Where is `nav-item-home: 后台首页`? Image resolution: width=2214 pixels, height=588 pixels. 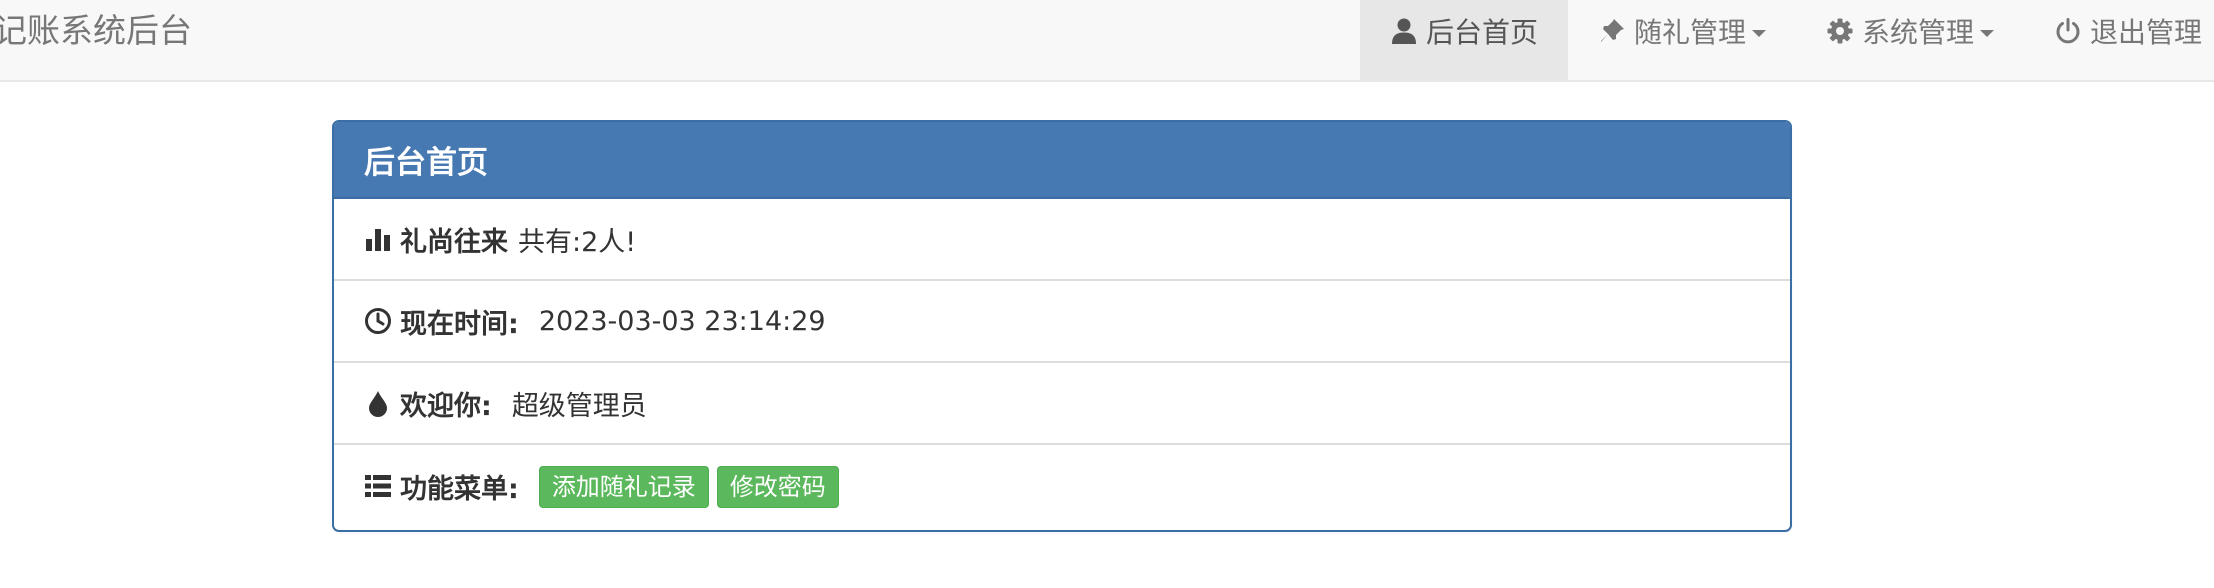
nav-item-home: 后台首页 is located at coordinates (1464, 40).